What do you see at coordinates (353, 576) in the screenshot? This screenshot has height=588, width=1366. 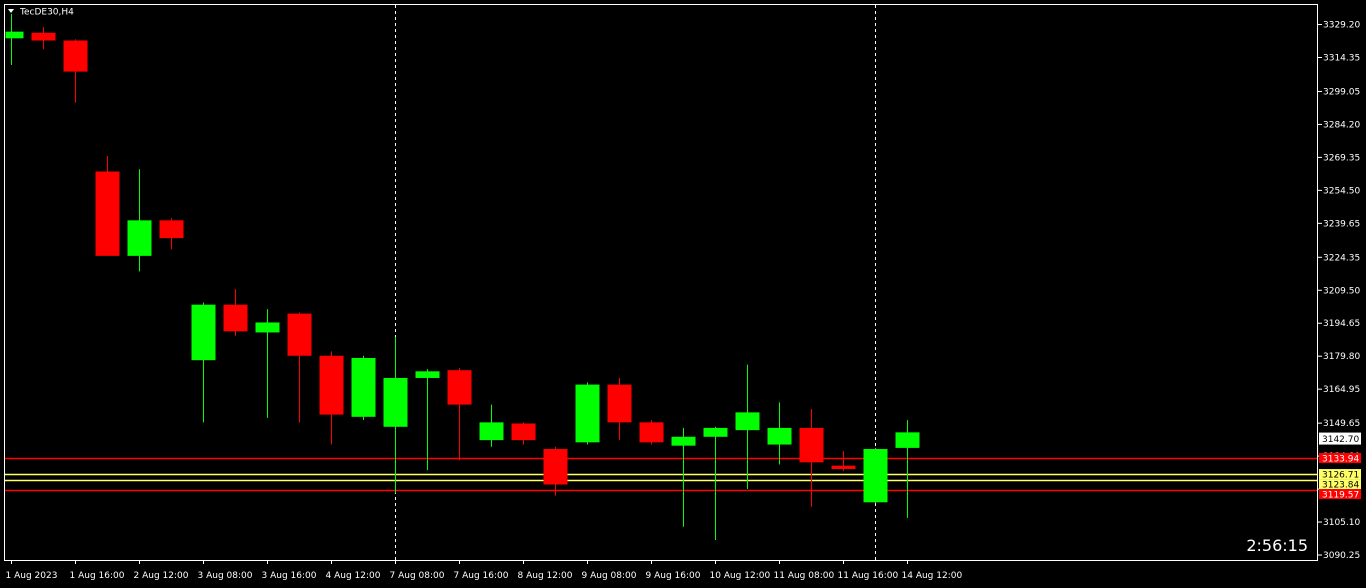 I see `time-tick-label: 4 Aug 12:00` at bounding box center [353, 576].